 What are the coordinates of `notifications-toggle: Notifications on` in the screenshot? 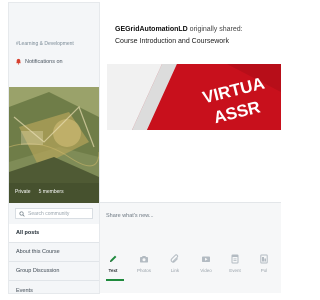 It's located at (39, 61).